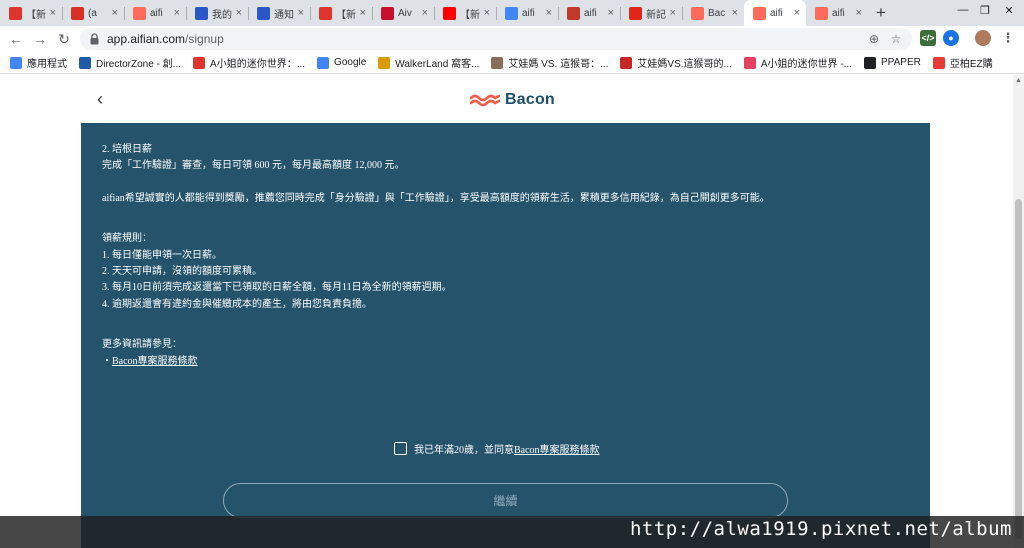  Describe the element at coordinates (64, 39) in the screenshot. I see `reload-icon: ↻` at that location.